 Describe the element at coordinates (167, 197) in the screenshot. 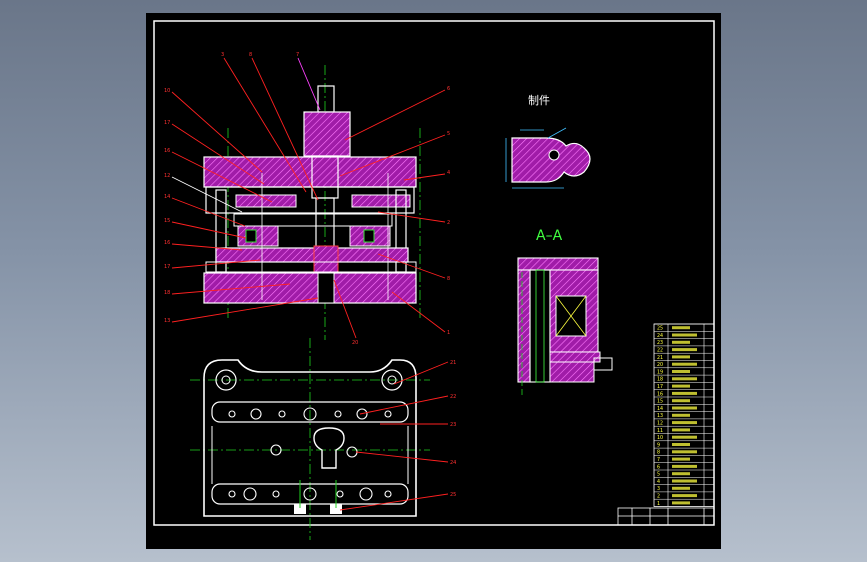

I see `balloon-left-4: 14` at that location.